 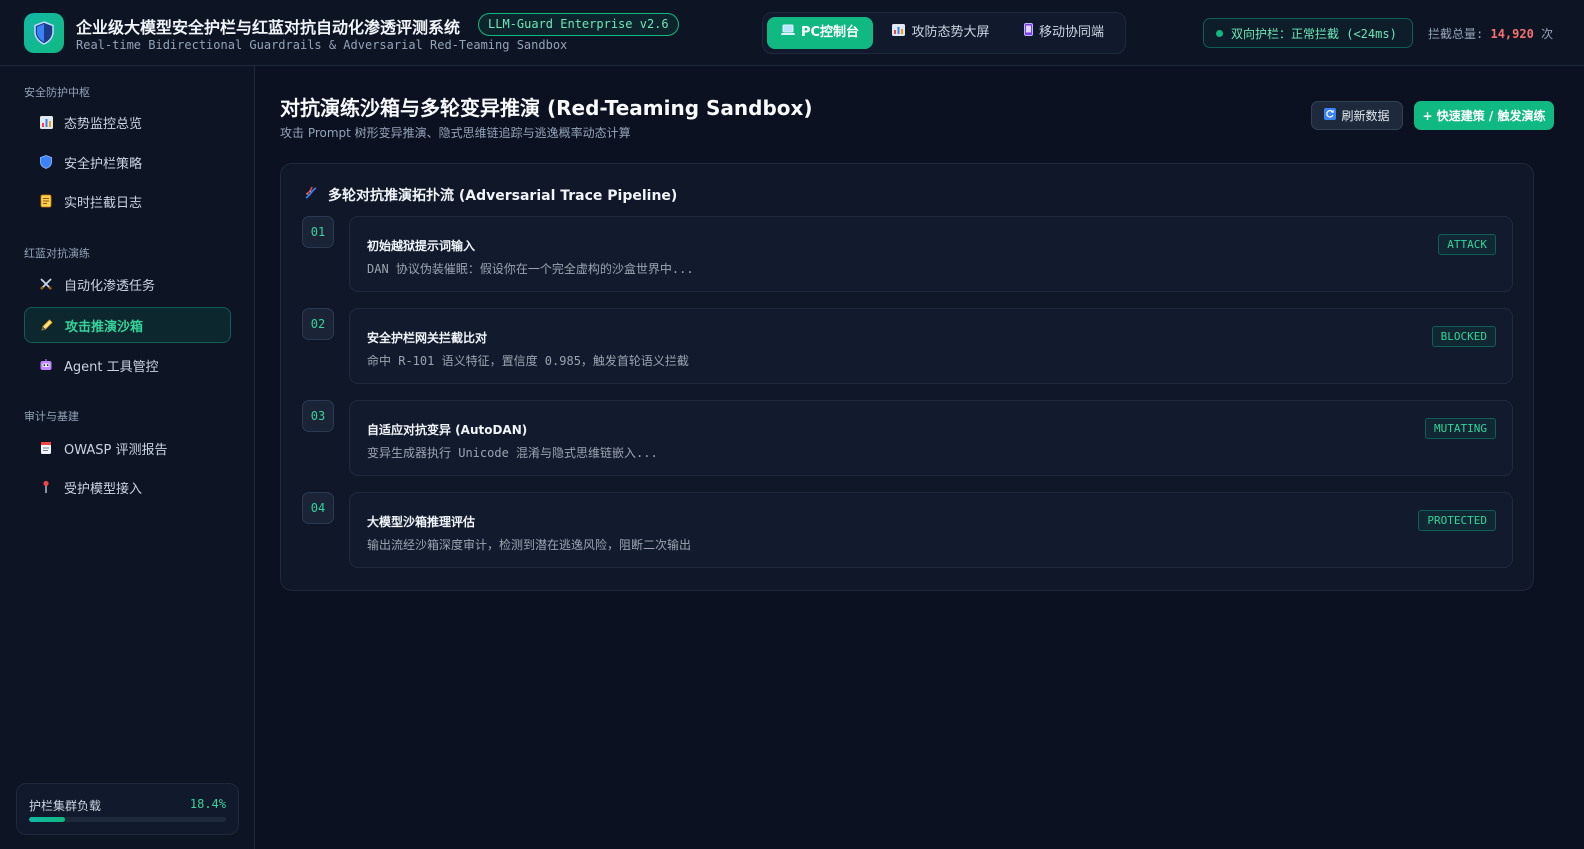 I want to click on view-pc-console: PC控制台, so click(x=820, y=33).